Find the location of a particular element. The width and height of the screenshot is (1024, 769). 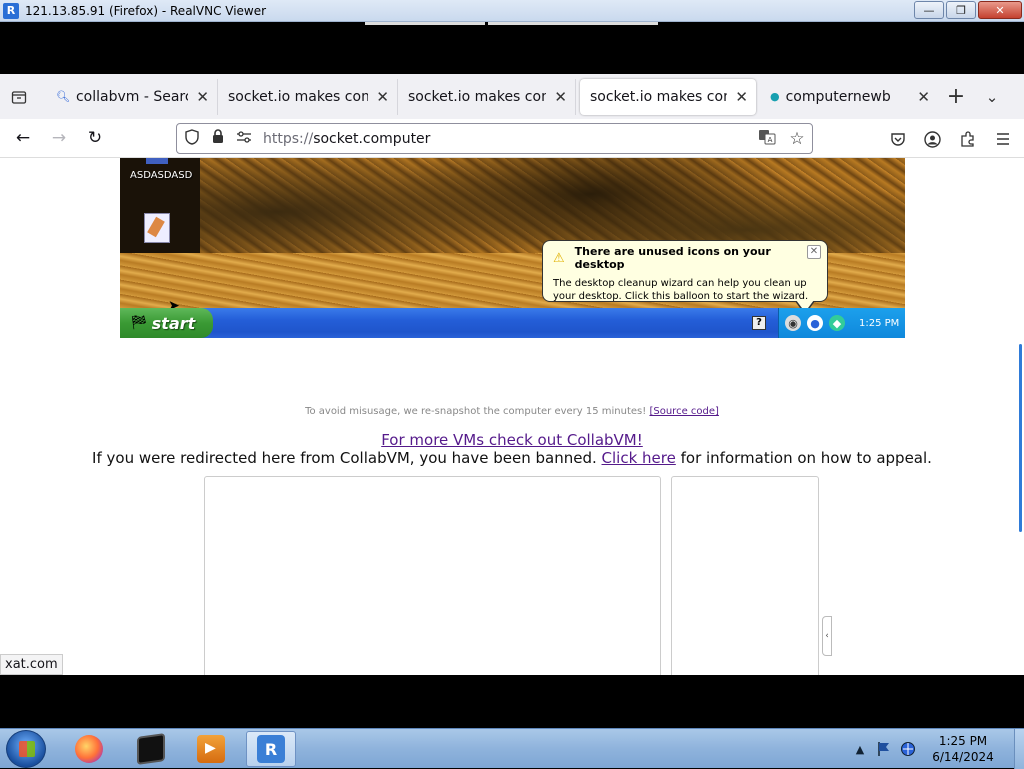

permissions-icon is located at coordinates (244, 138).